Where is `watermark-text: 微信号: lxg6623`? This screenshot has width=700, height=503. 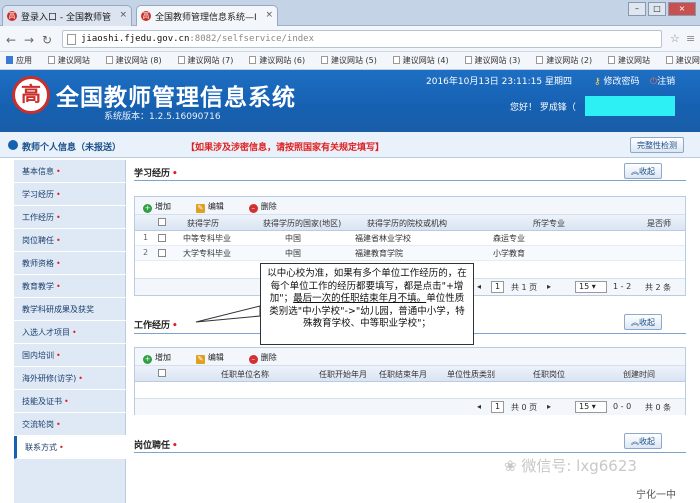 watermark-text: 微信号: lxg6623 is located at coordinates (579, 466).